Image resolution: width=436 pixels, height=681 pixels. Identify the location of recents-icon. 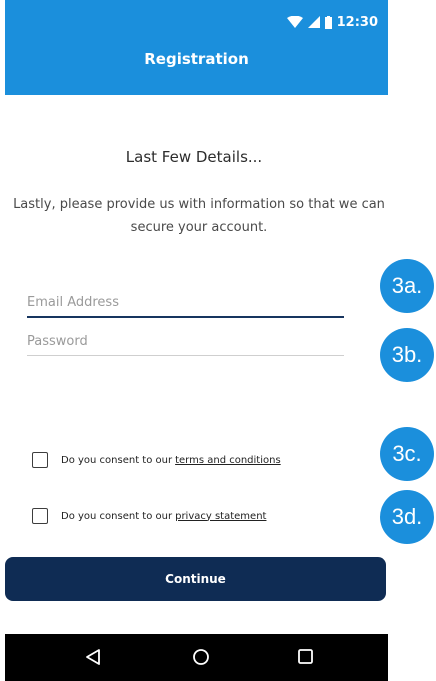
(305, 656).